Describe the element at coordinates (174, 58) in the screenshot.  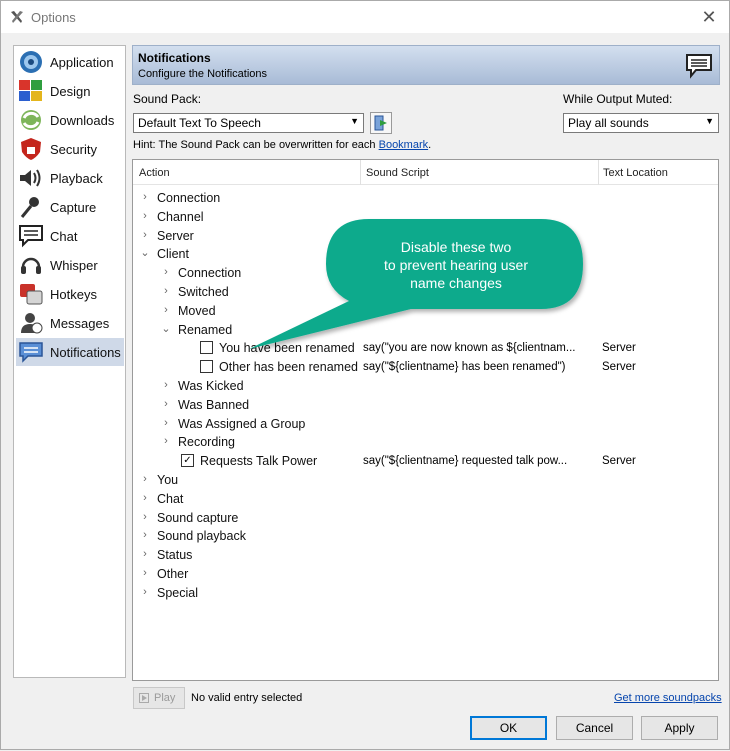
I see `section-title: Notifications` at that location.